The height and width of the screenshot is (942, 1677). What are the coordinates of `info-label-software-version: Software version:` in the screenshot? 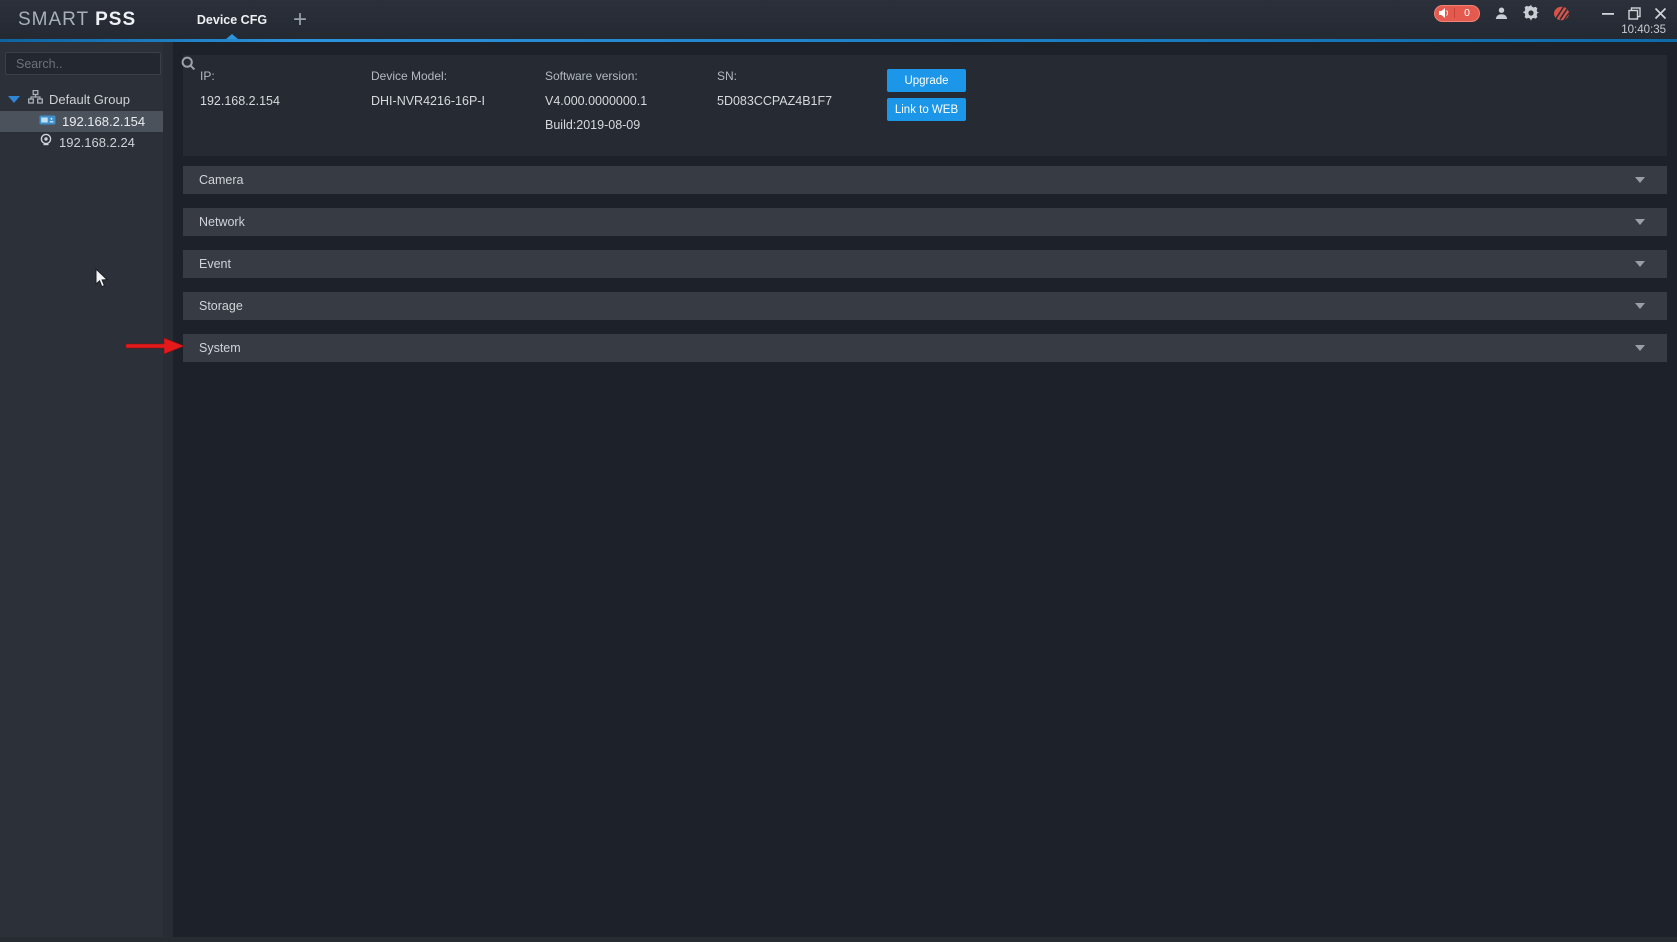 It's located at (591, 76).